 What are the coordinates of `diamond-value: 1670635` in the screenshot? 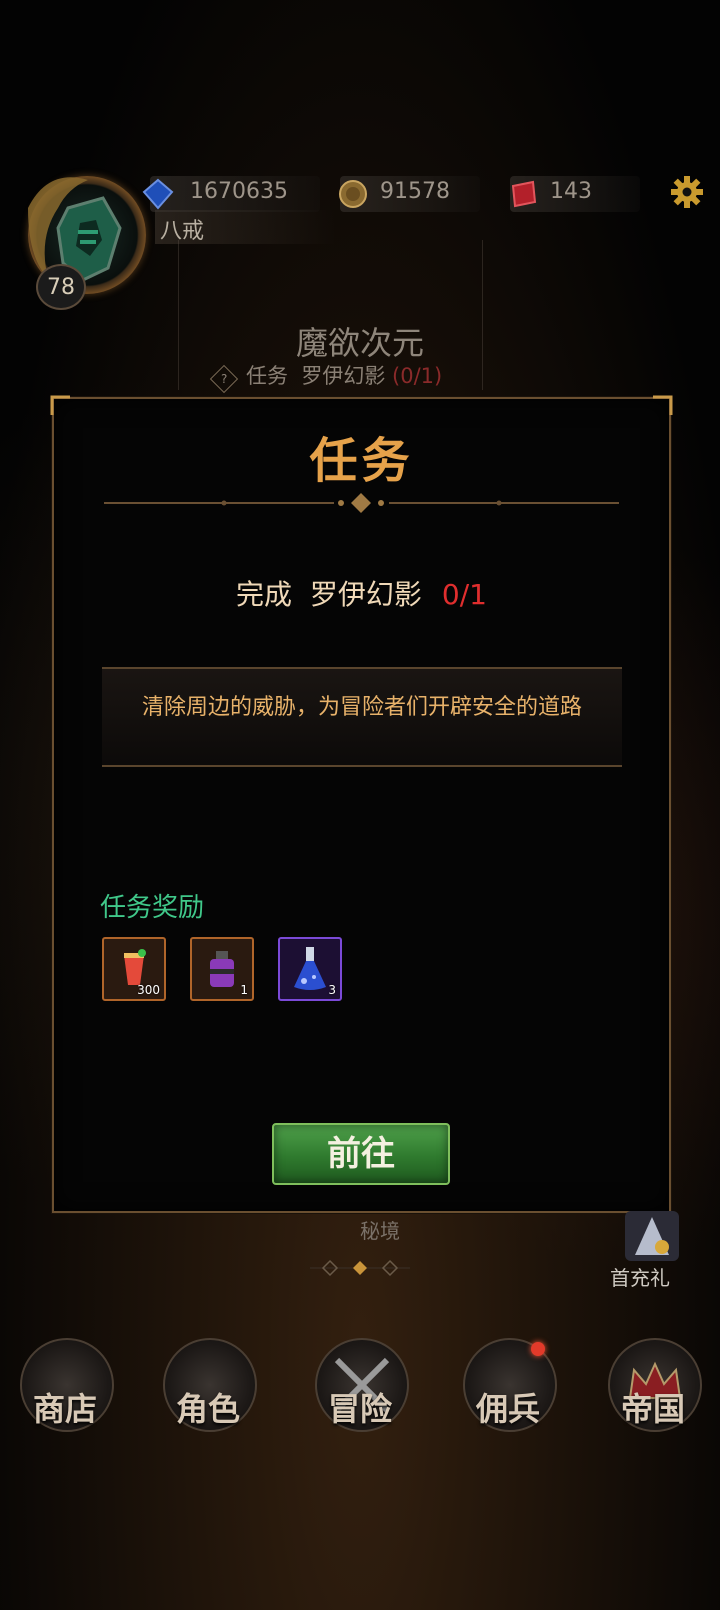 It's located at (239, 191).